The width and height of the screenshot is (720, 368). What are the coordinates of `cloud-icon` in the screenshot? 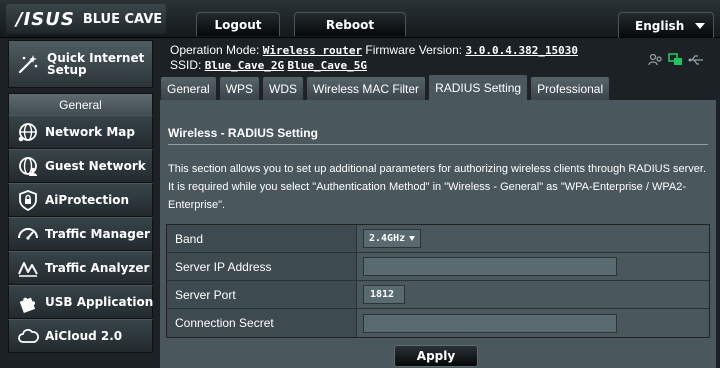 It's located at (28, 336).